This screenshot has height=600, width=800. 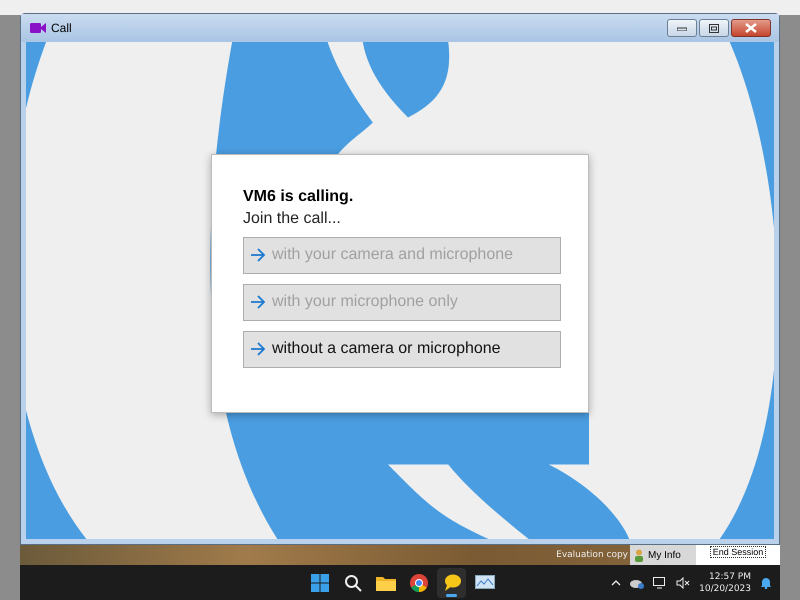 I want to click on person-icon, so click(x=639, y=555).